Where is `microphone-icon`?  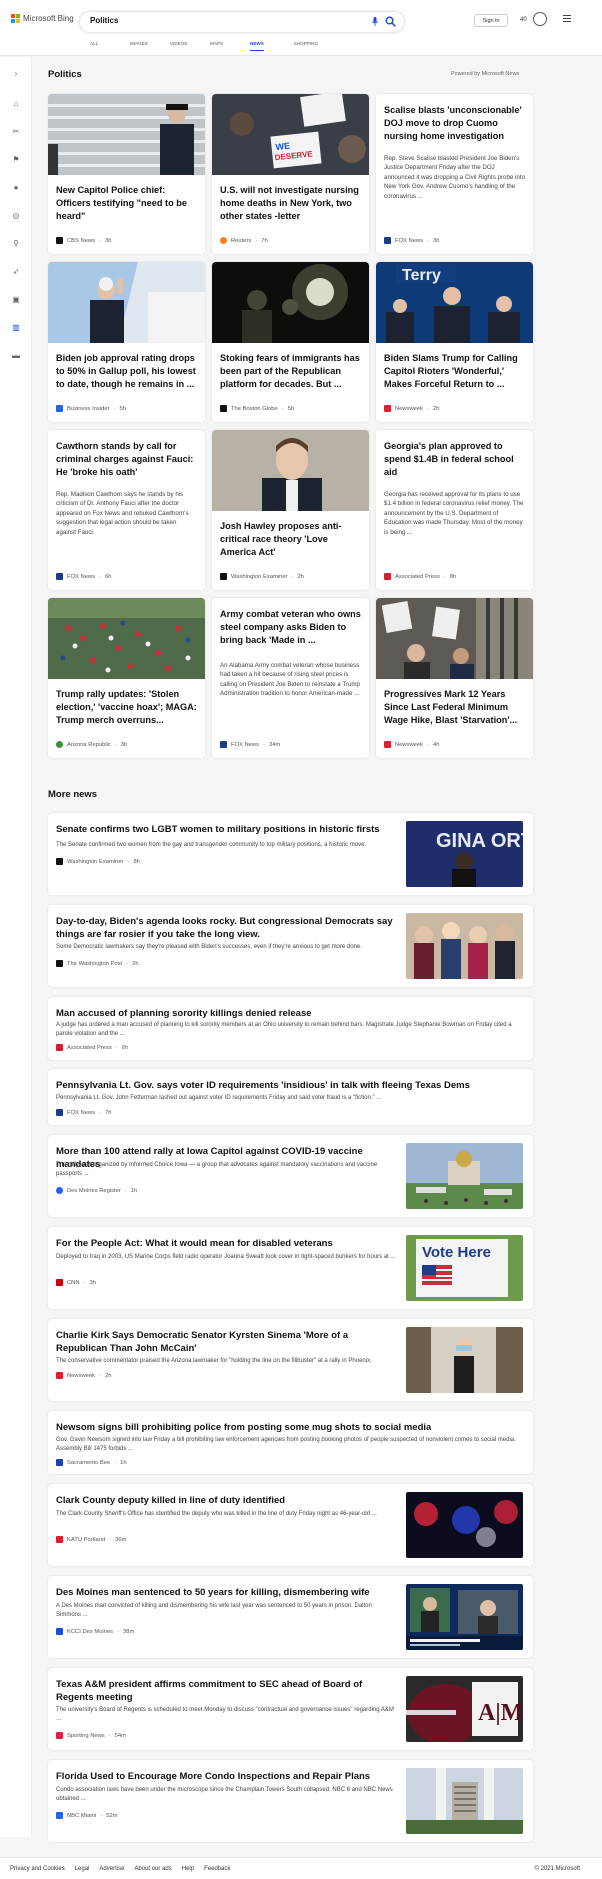
microphone-icon is located at coordinates (375, 21).